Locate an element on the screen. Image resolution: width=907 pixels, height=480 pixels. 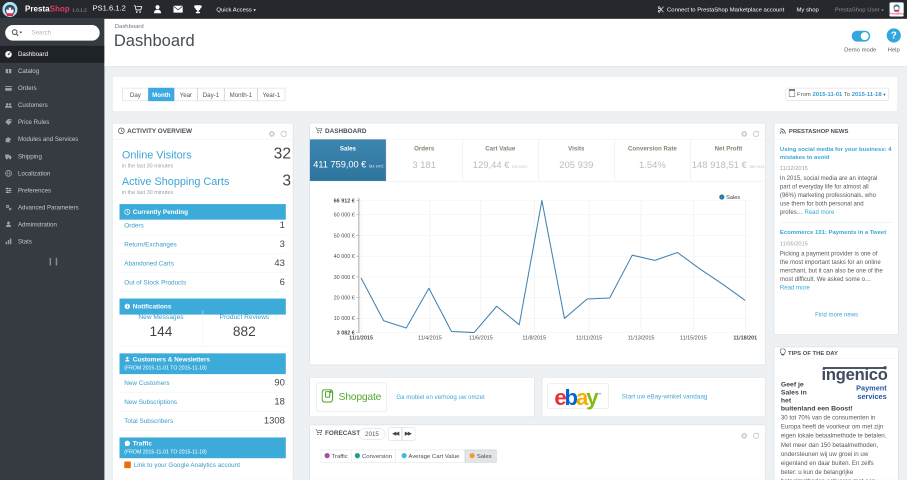
svg-text: 10 000 € is located at coordinates (344, 319).